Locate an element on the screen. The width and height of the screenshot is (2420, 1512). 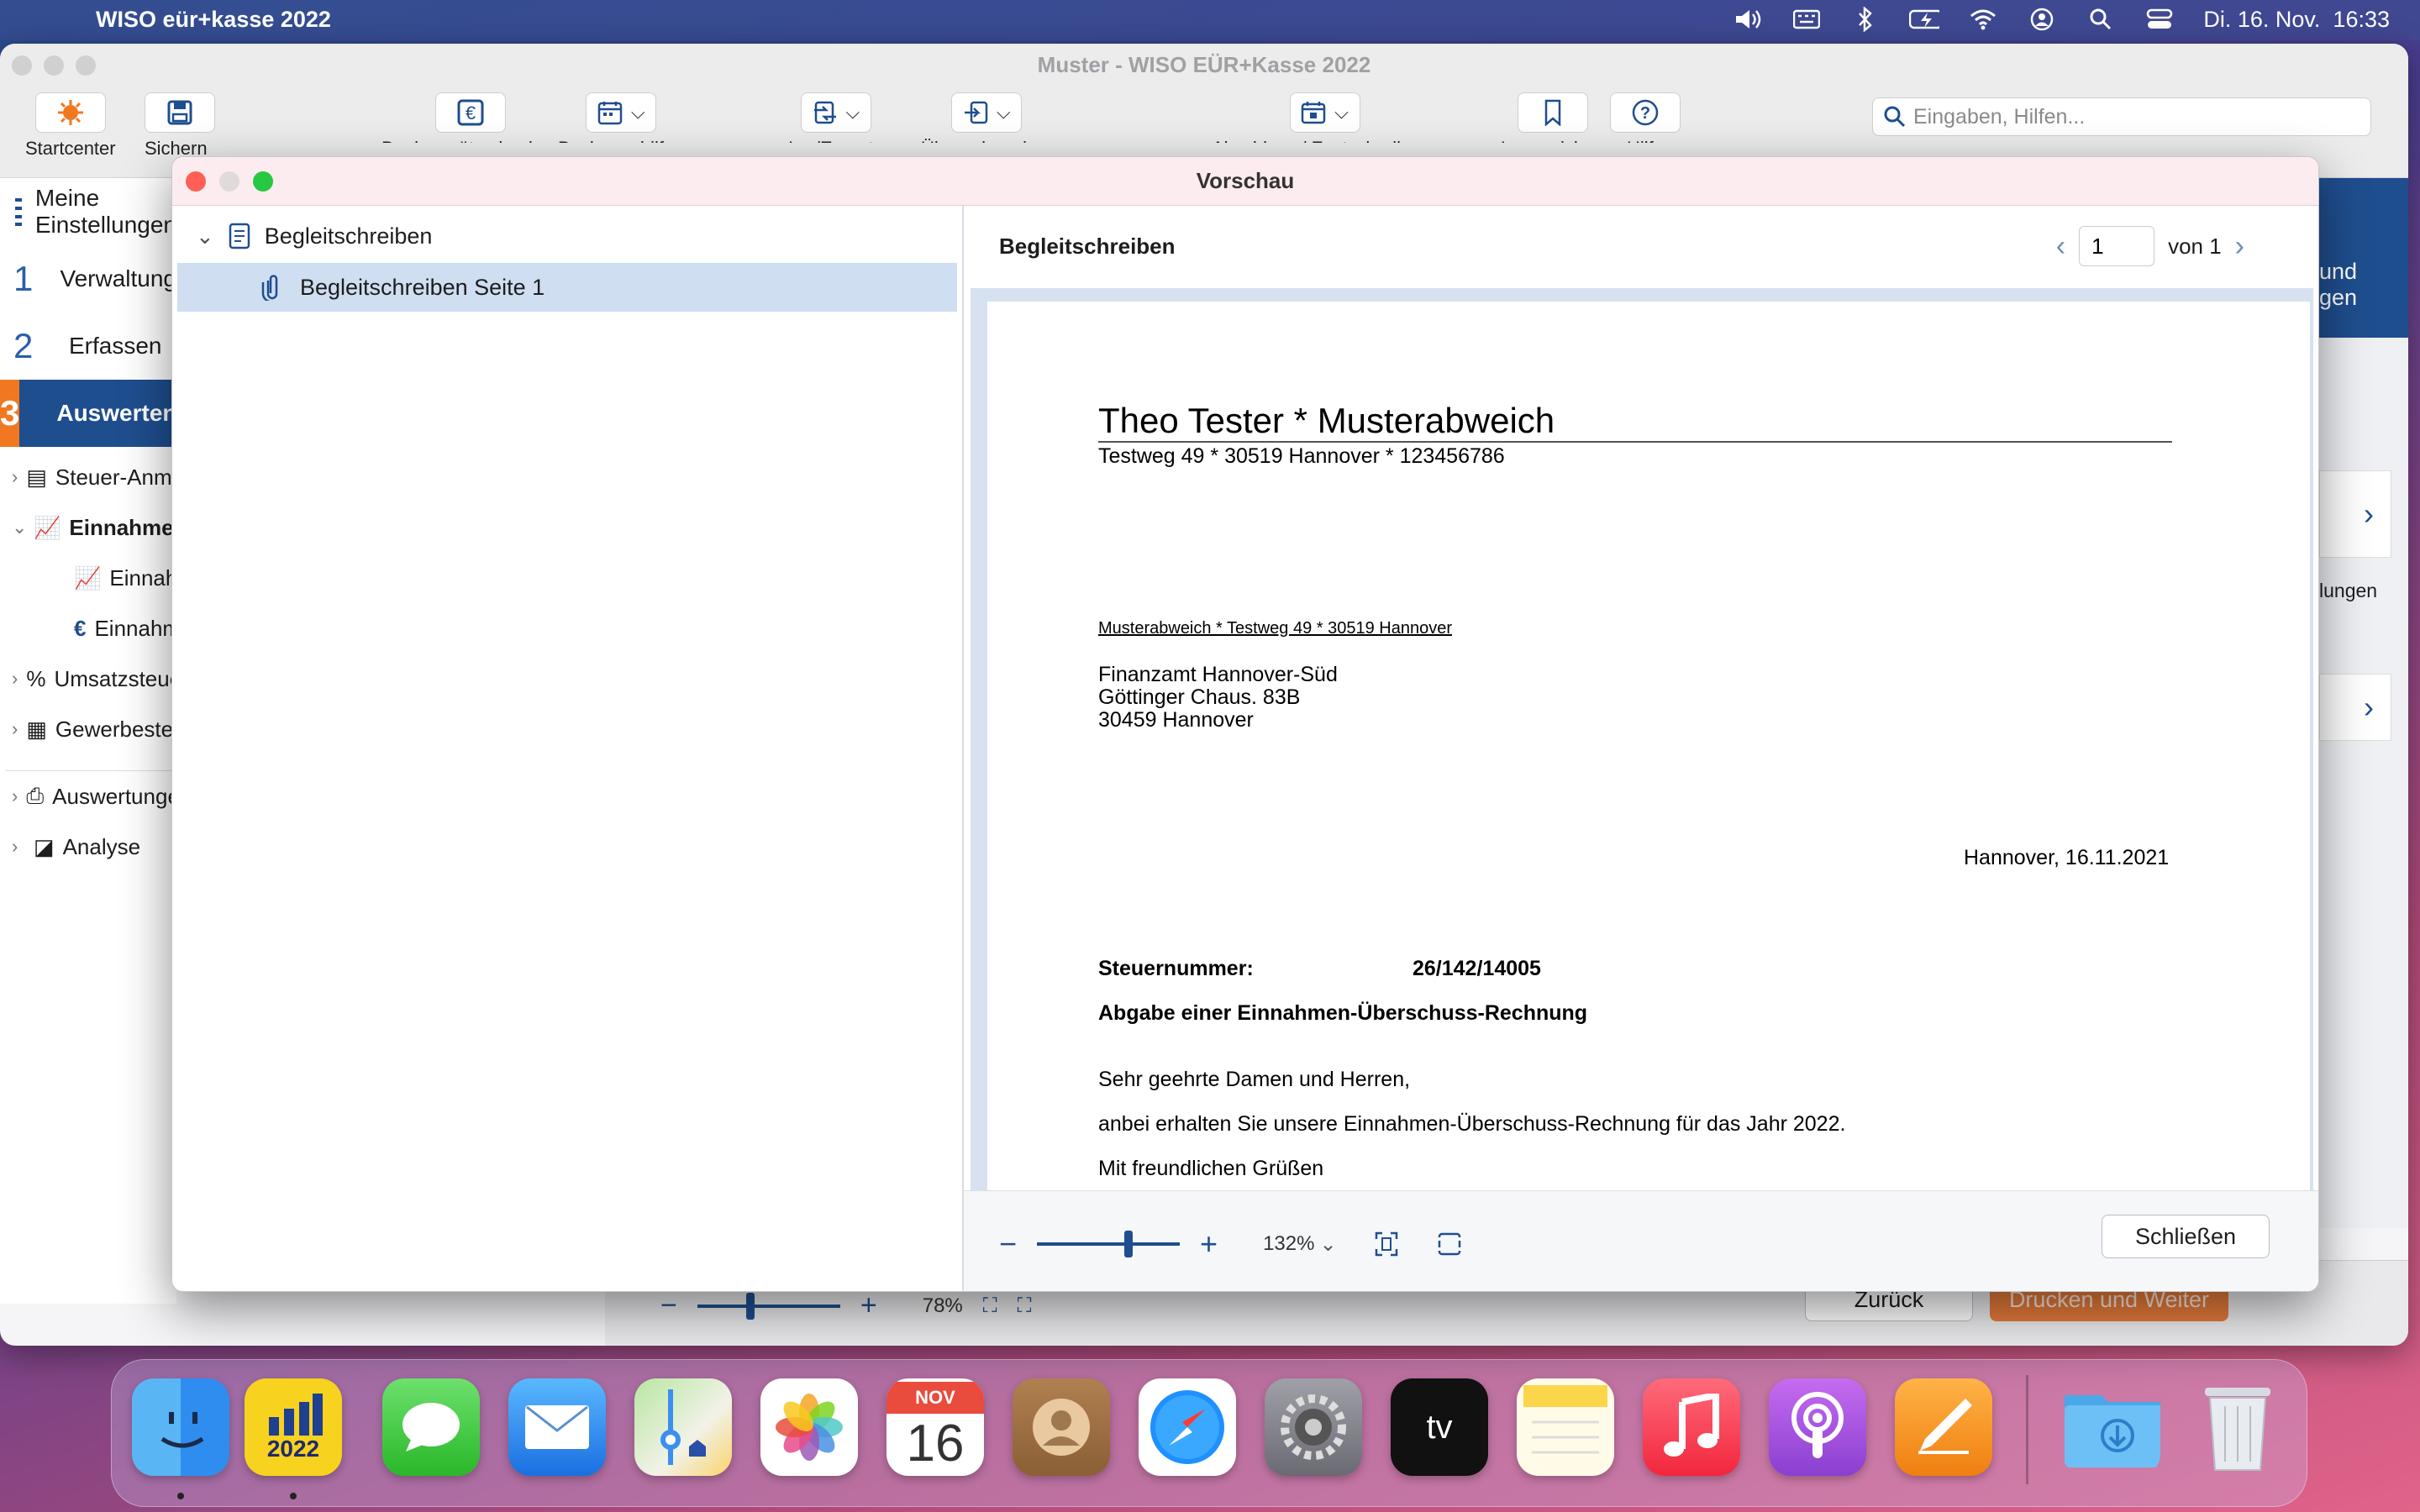
sidebar-tree-einnahmen-sub2: €Einnahmen-Überschuss-Rechnung is located at coordinates (217, 628).